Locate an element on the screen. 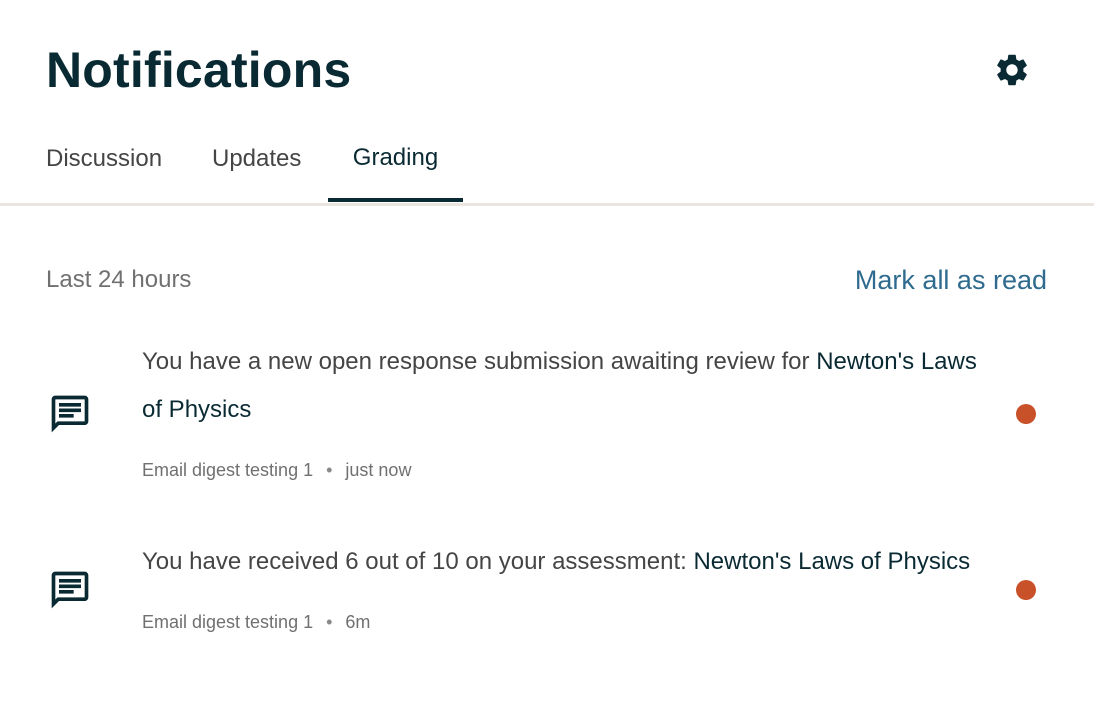  notification-tabs: Discussion Updates Grading is located at coordinates (547, 168).